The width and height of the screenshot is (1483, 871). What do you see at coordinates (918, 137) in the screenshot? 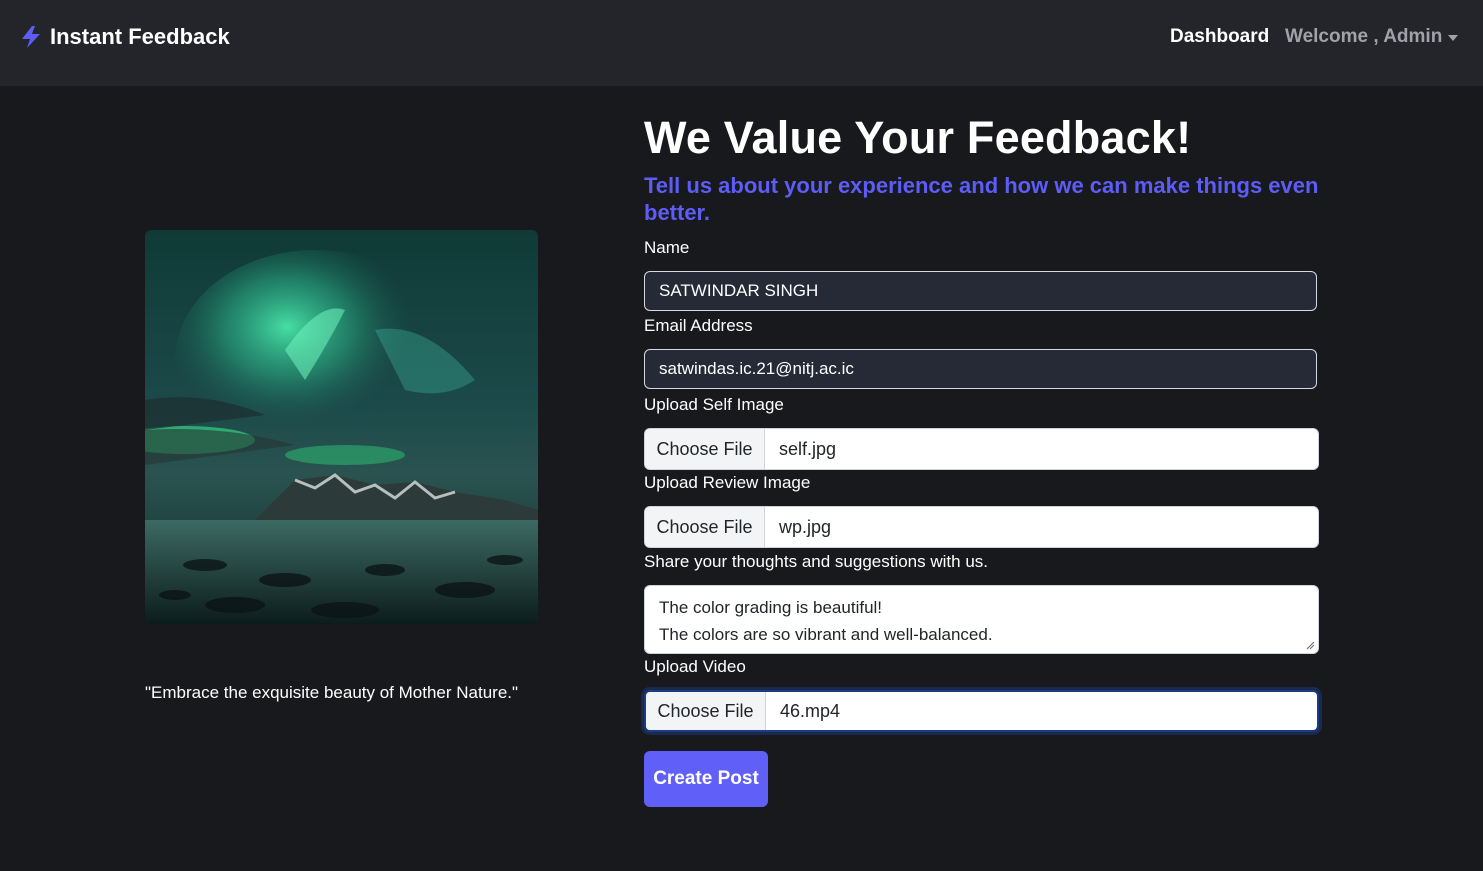
I see `page-title: We Value Your Feedback!` at bounding box center [918, 137].